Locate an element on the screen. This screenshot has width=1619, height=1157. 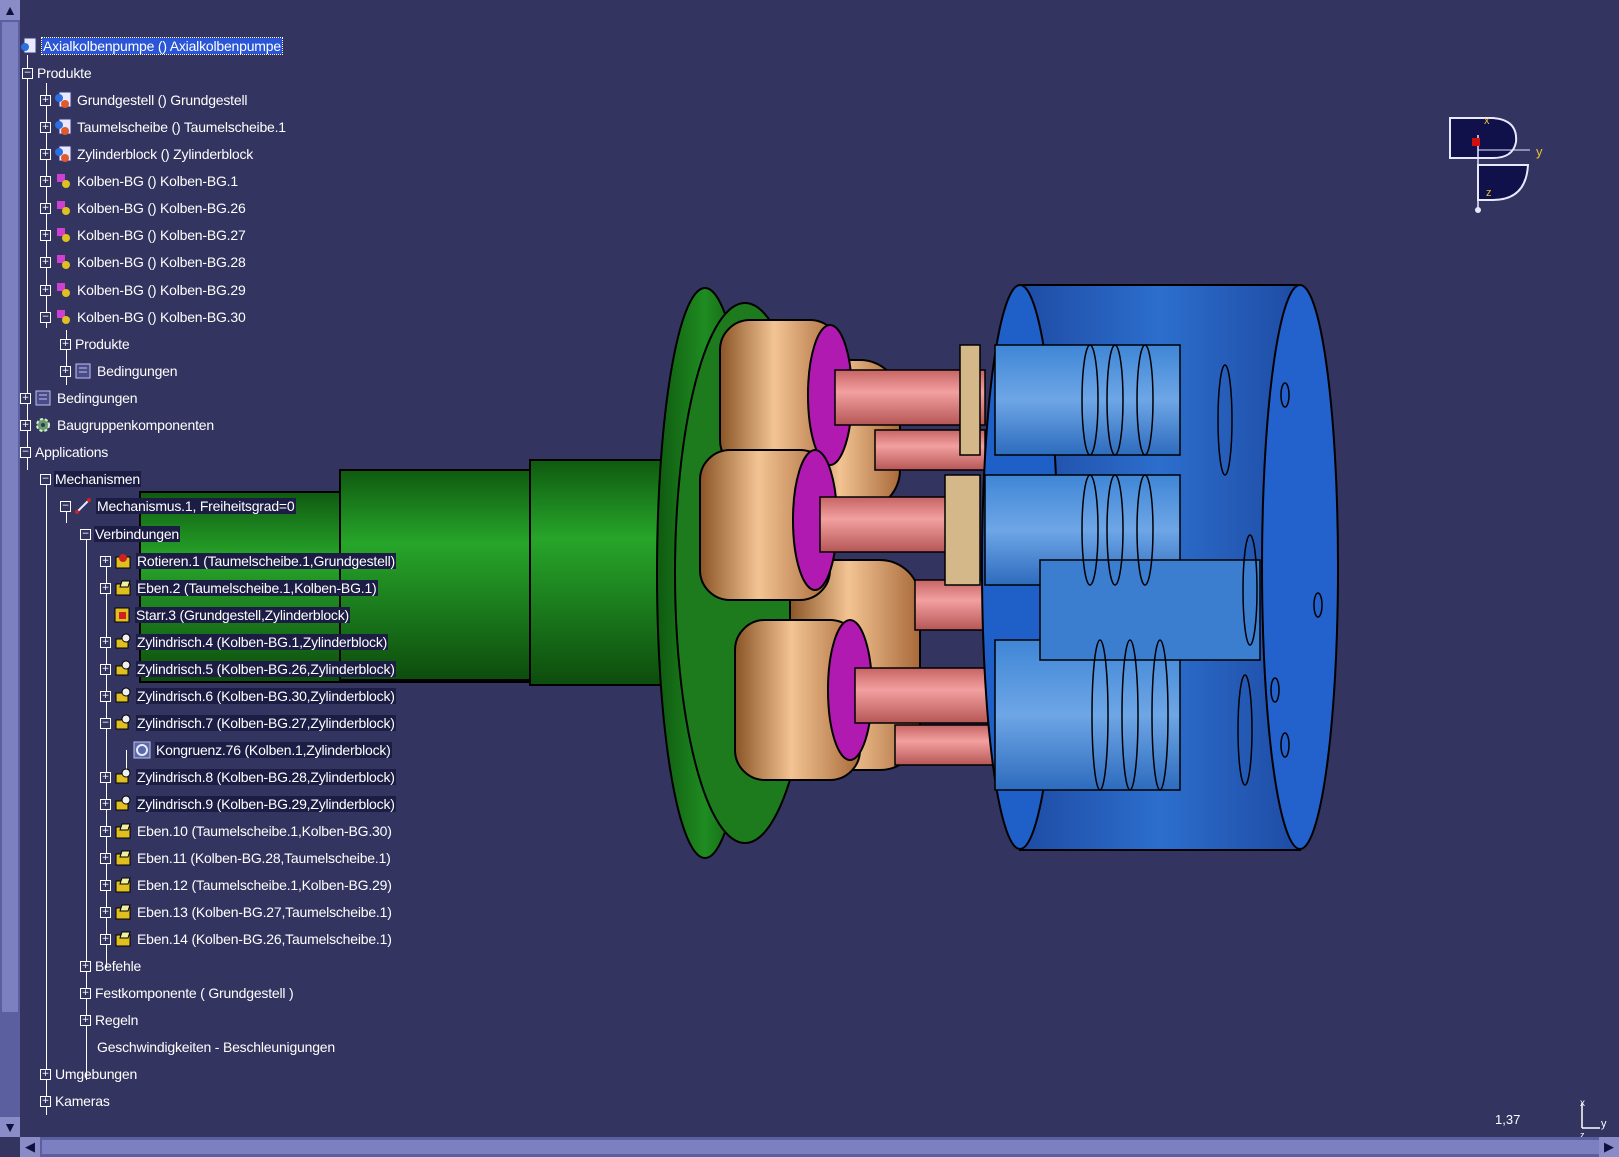
tree-item-regeln: + Regeln is located at coordinates (109, 1020).